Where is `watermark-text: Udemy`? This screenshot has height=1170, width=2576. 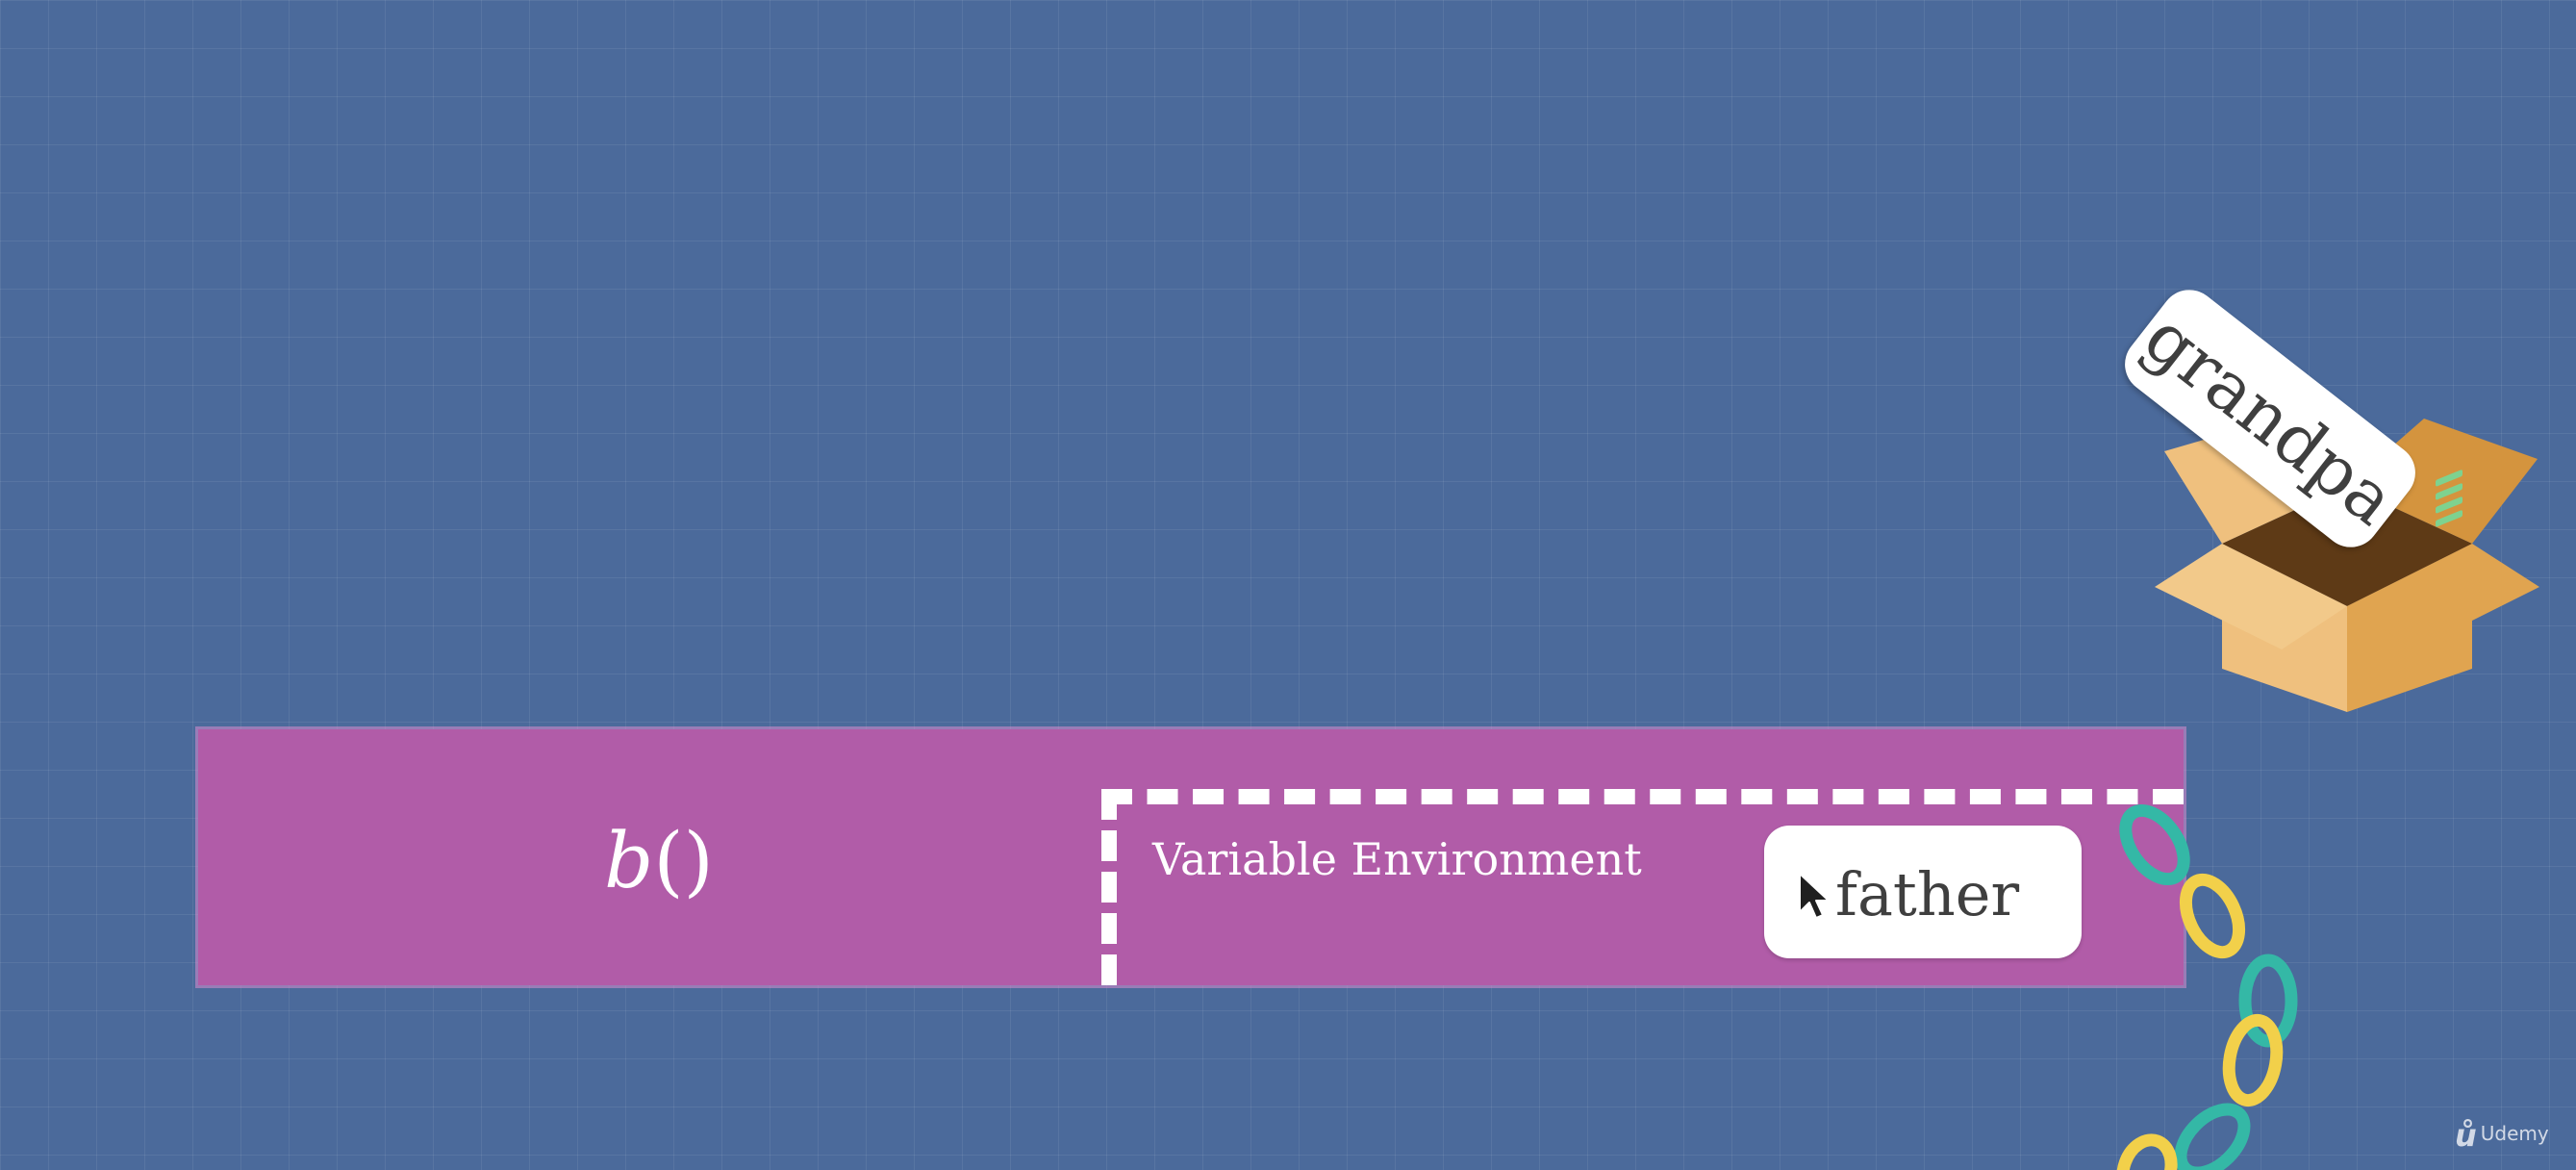 watermark-text: Udemy is located at coordinates (2515, 1134).